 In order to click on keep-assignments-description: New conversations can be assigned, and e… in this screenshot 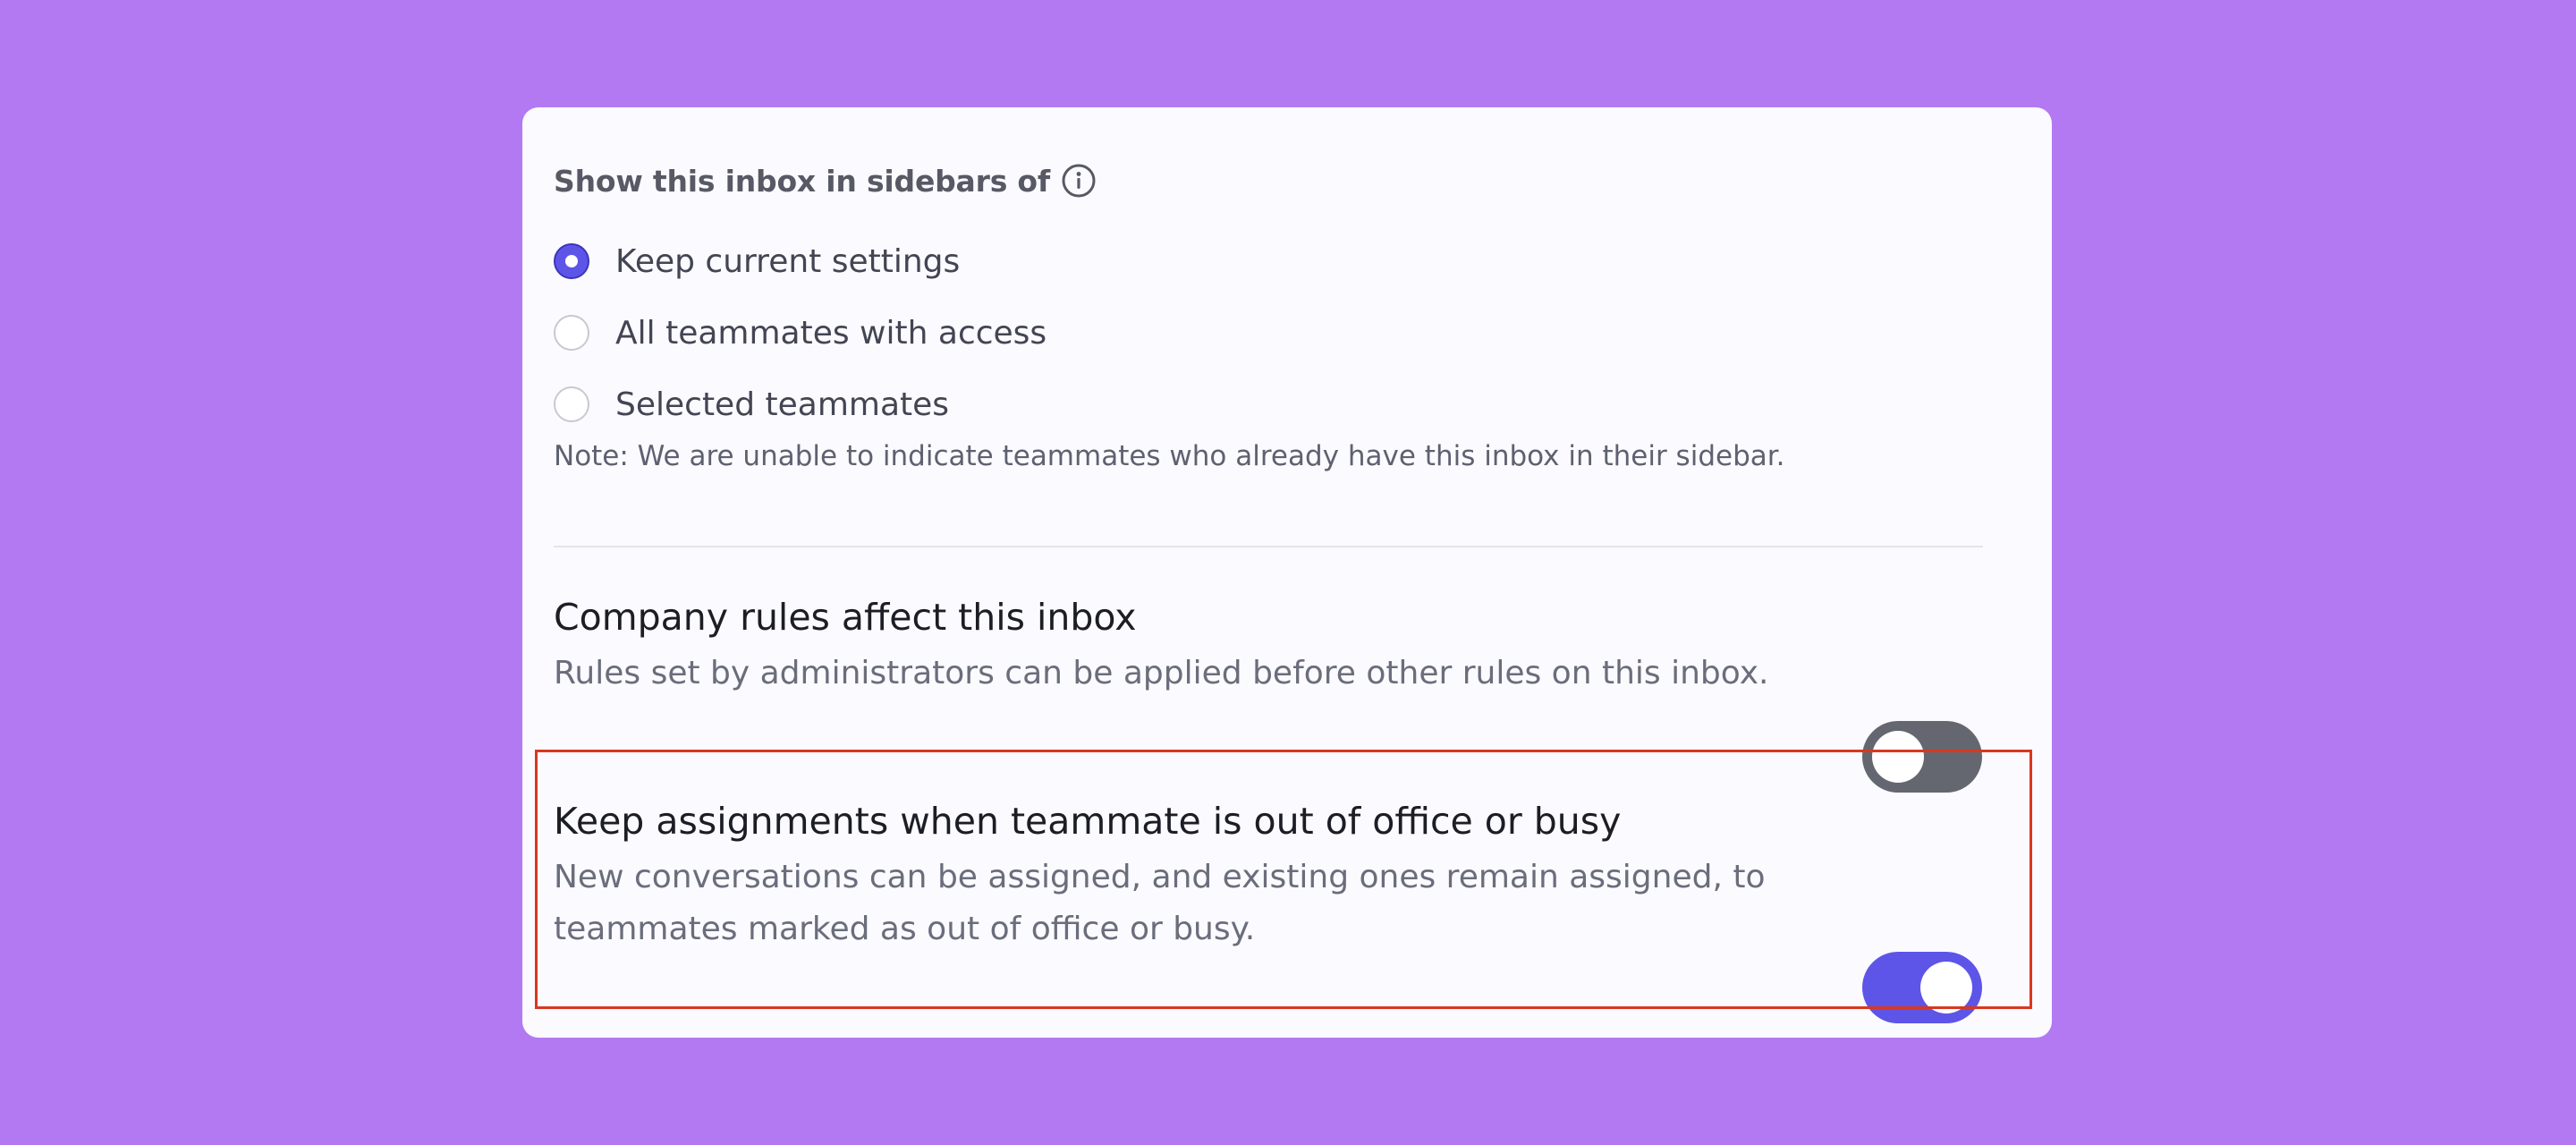, I will do `click(1160, 903)`.